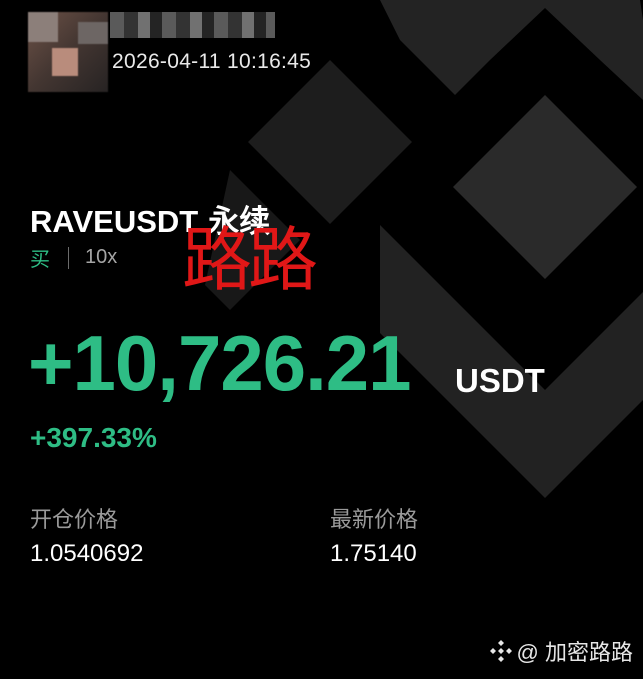 This screenshot has height=679, width=643. Describe the element at coordinates (250, 260) in the screenshot. I see `red-overlay-text: 路路` at that location.